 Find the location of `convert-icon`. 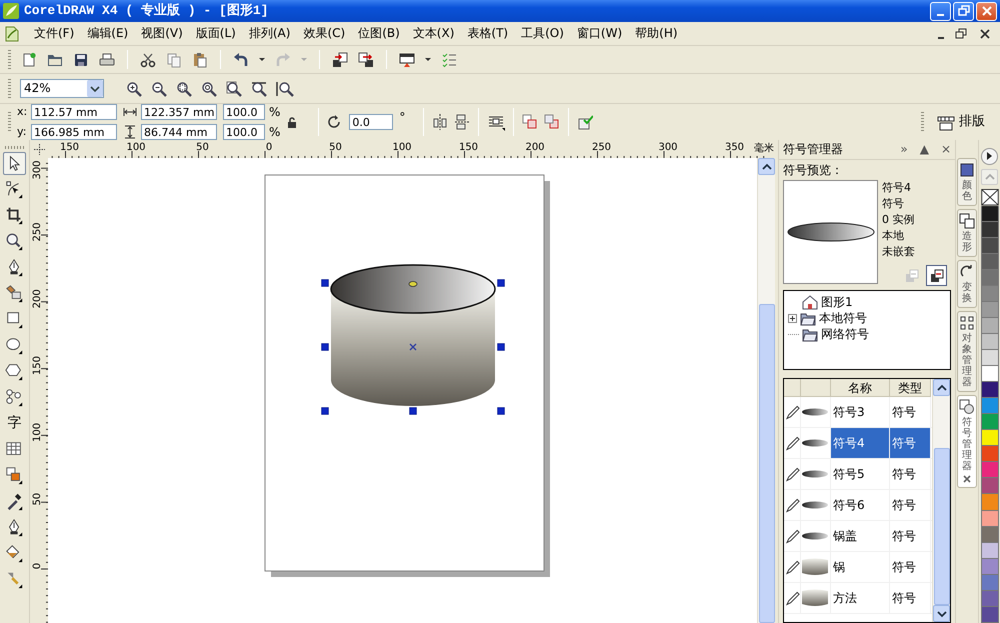

convert-icon is located at coordinates (585, 122).